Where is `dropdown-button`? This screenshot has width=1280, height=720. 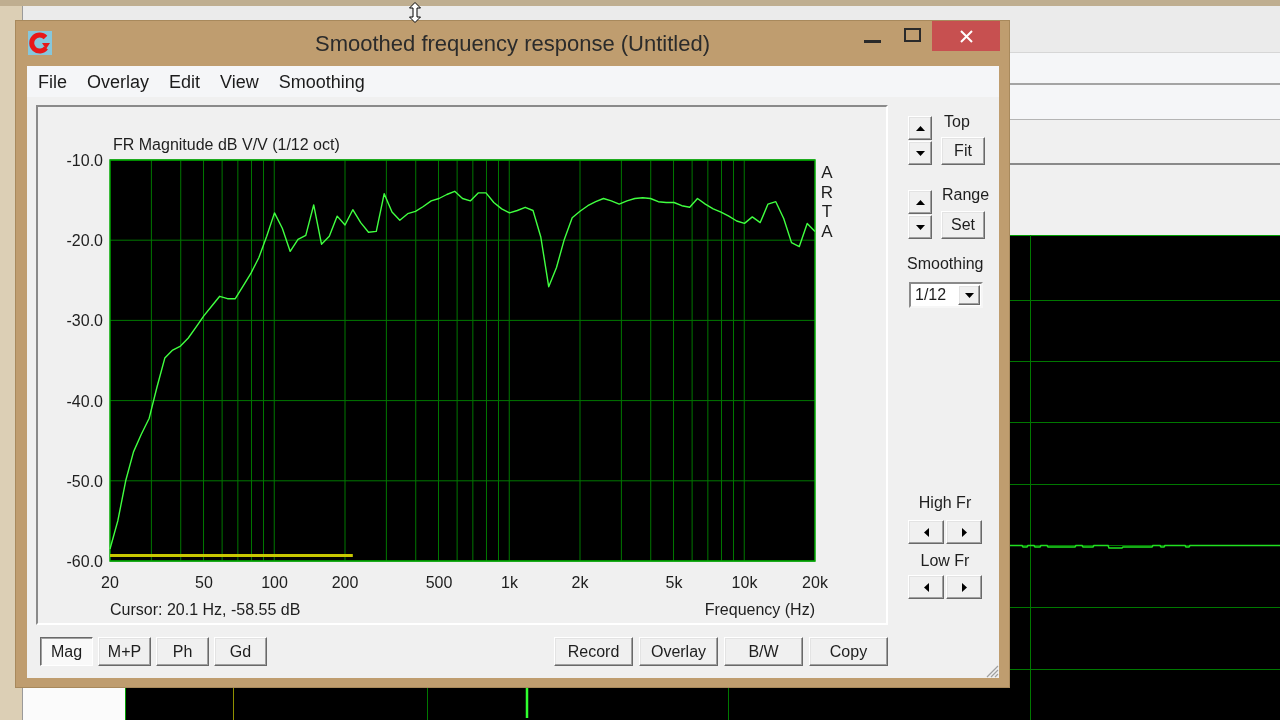 dropdown-button is located at coordinates (969, 295).